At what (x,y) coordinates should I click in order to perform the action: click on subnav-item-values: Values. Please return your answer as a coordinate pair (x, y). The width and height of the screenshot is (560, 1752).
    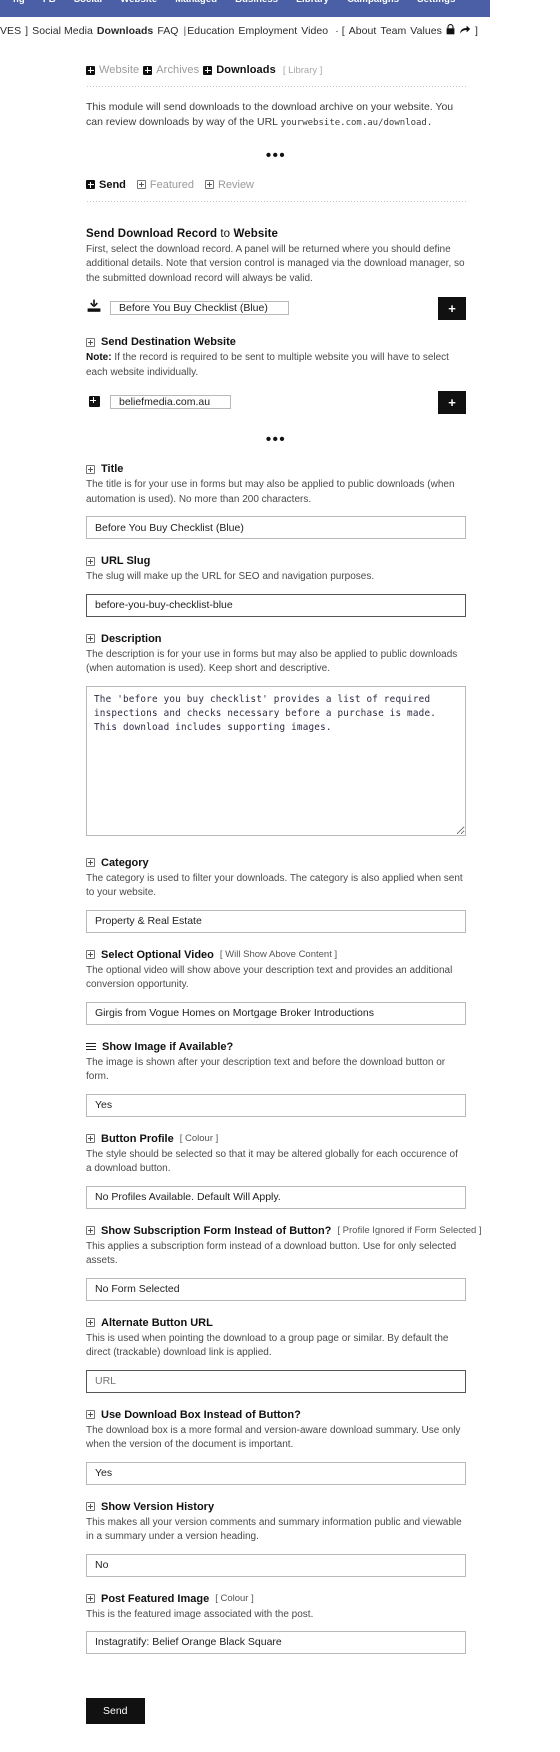
    Looking at the image, I should click on (426, 31).